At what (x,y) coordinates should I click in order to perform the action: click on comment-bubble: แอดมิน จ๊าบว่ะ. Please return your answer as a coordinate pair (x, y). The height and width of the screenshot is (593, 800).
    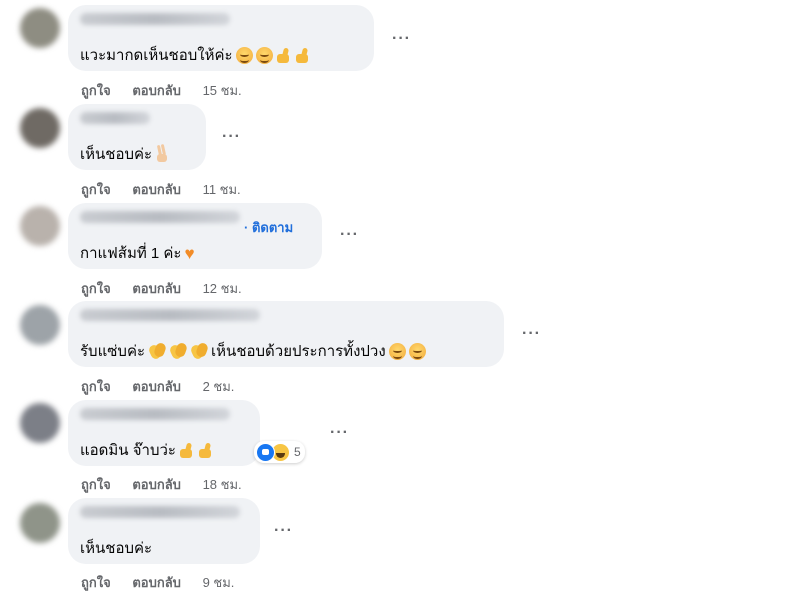
    Looking at the image, I should click on (164, 433).